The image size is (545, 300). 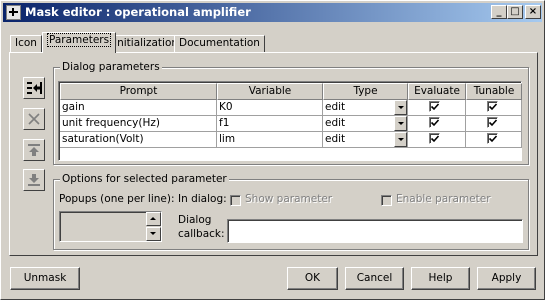 I want to click on cell-variable: lim, so click(x=270, y=140).